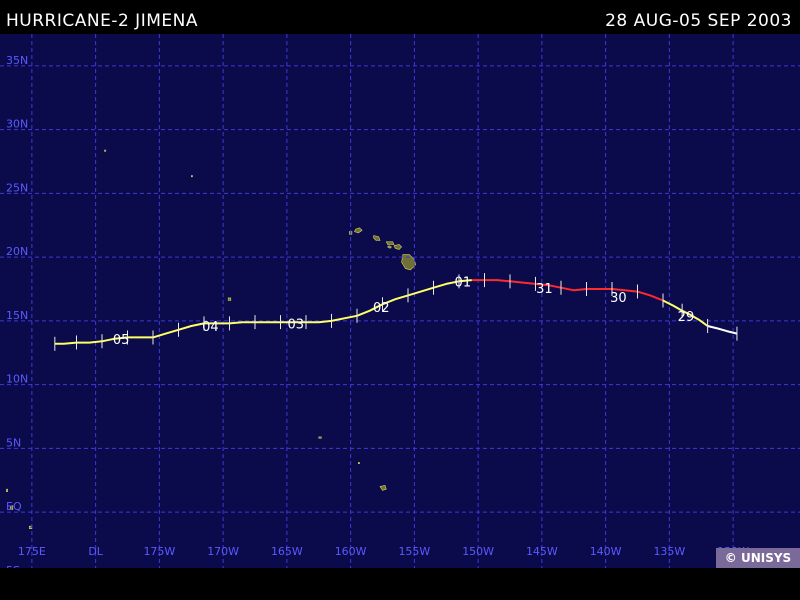 The image size is (800, 600). What do you see at coordinates (296, 325) in the screenshot?
I see `day-label-03: 03` at bounding box center [296, 325].